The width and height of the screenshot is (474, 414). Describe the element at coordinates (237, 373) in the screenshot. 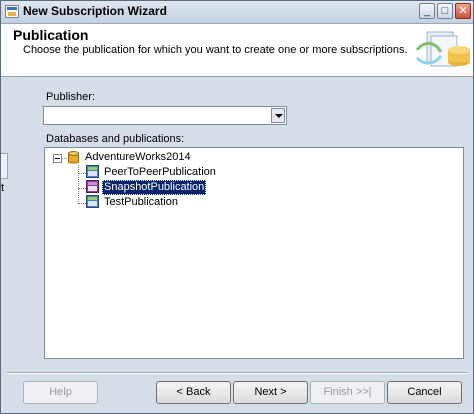

I see `footer-divider` at that location.